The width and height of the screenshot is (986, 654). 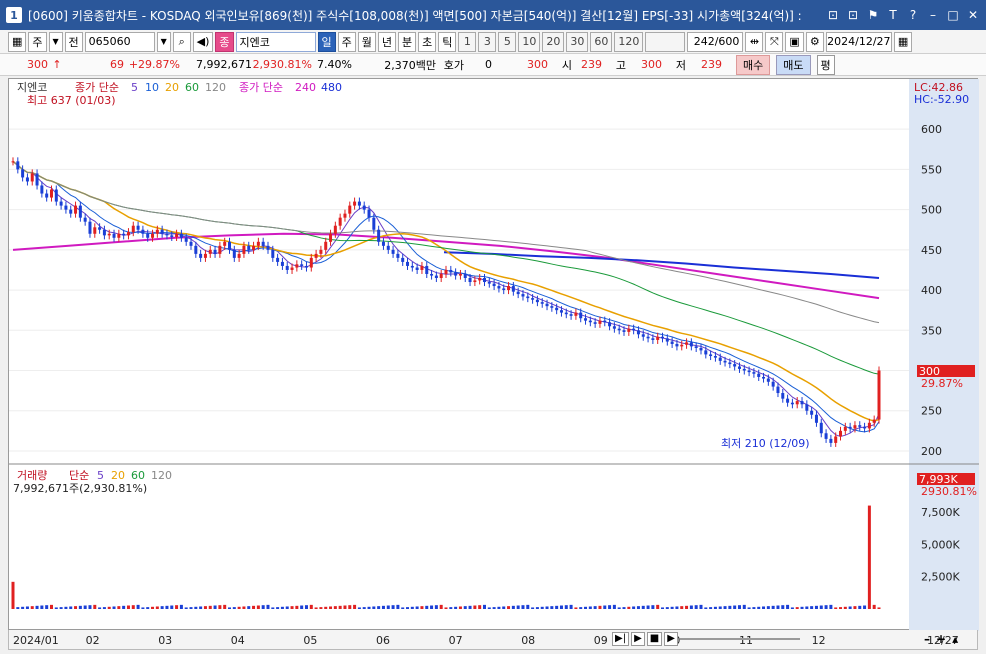 What do you see at coordinates (903, 41) in the screenshot?
I see `calendar-icon: ▦` at bounding box center [903, 41].